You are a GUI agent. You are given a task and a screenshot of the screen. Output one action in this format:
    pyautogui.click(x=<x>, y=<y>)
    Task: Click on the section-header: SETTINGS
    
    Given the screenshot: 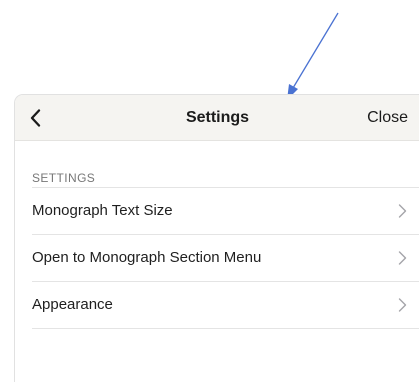 What is the action you would take?
    pyautogui.click(x=64, y=178)
    